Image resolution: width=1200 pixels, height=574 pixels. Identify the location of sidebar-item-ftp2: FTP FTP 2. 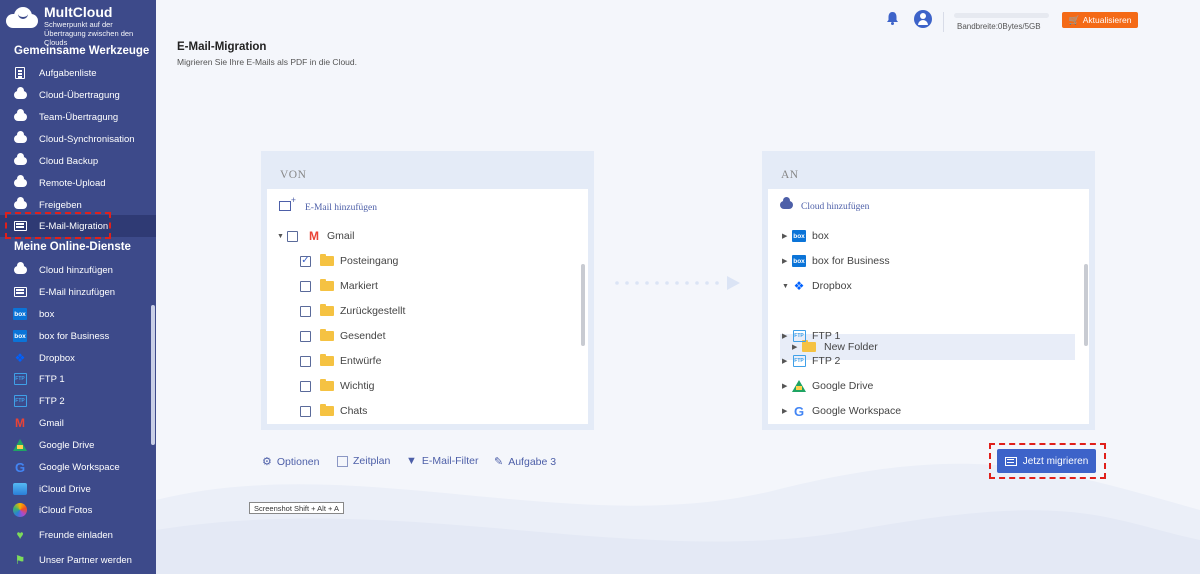
(78, 401).